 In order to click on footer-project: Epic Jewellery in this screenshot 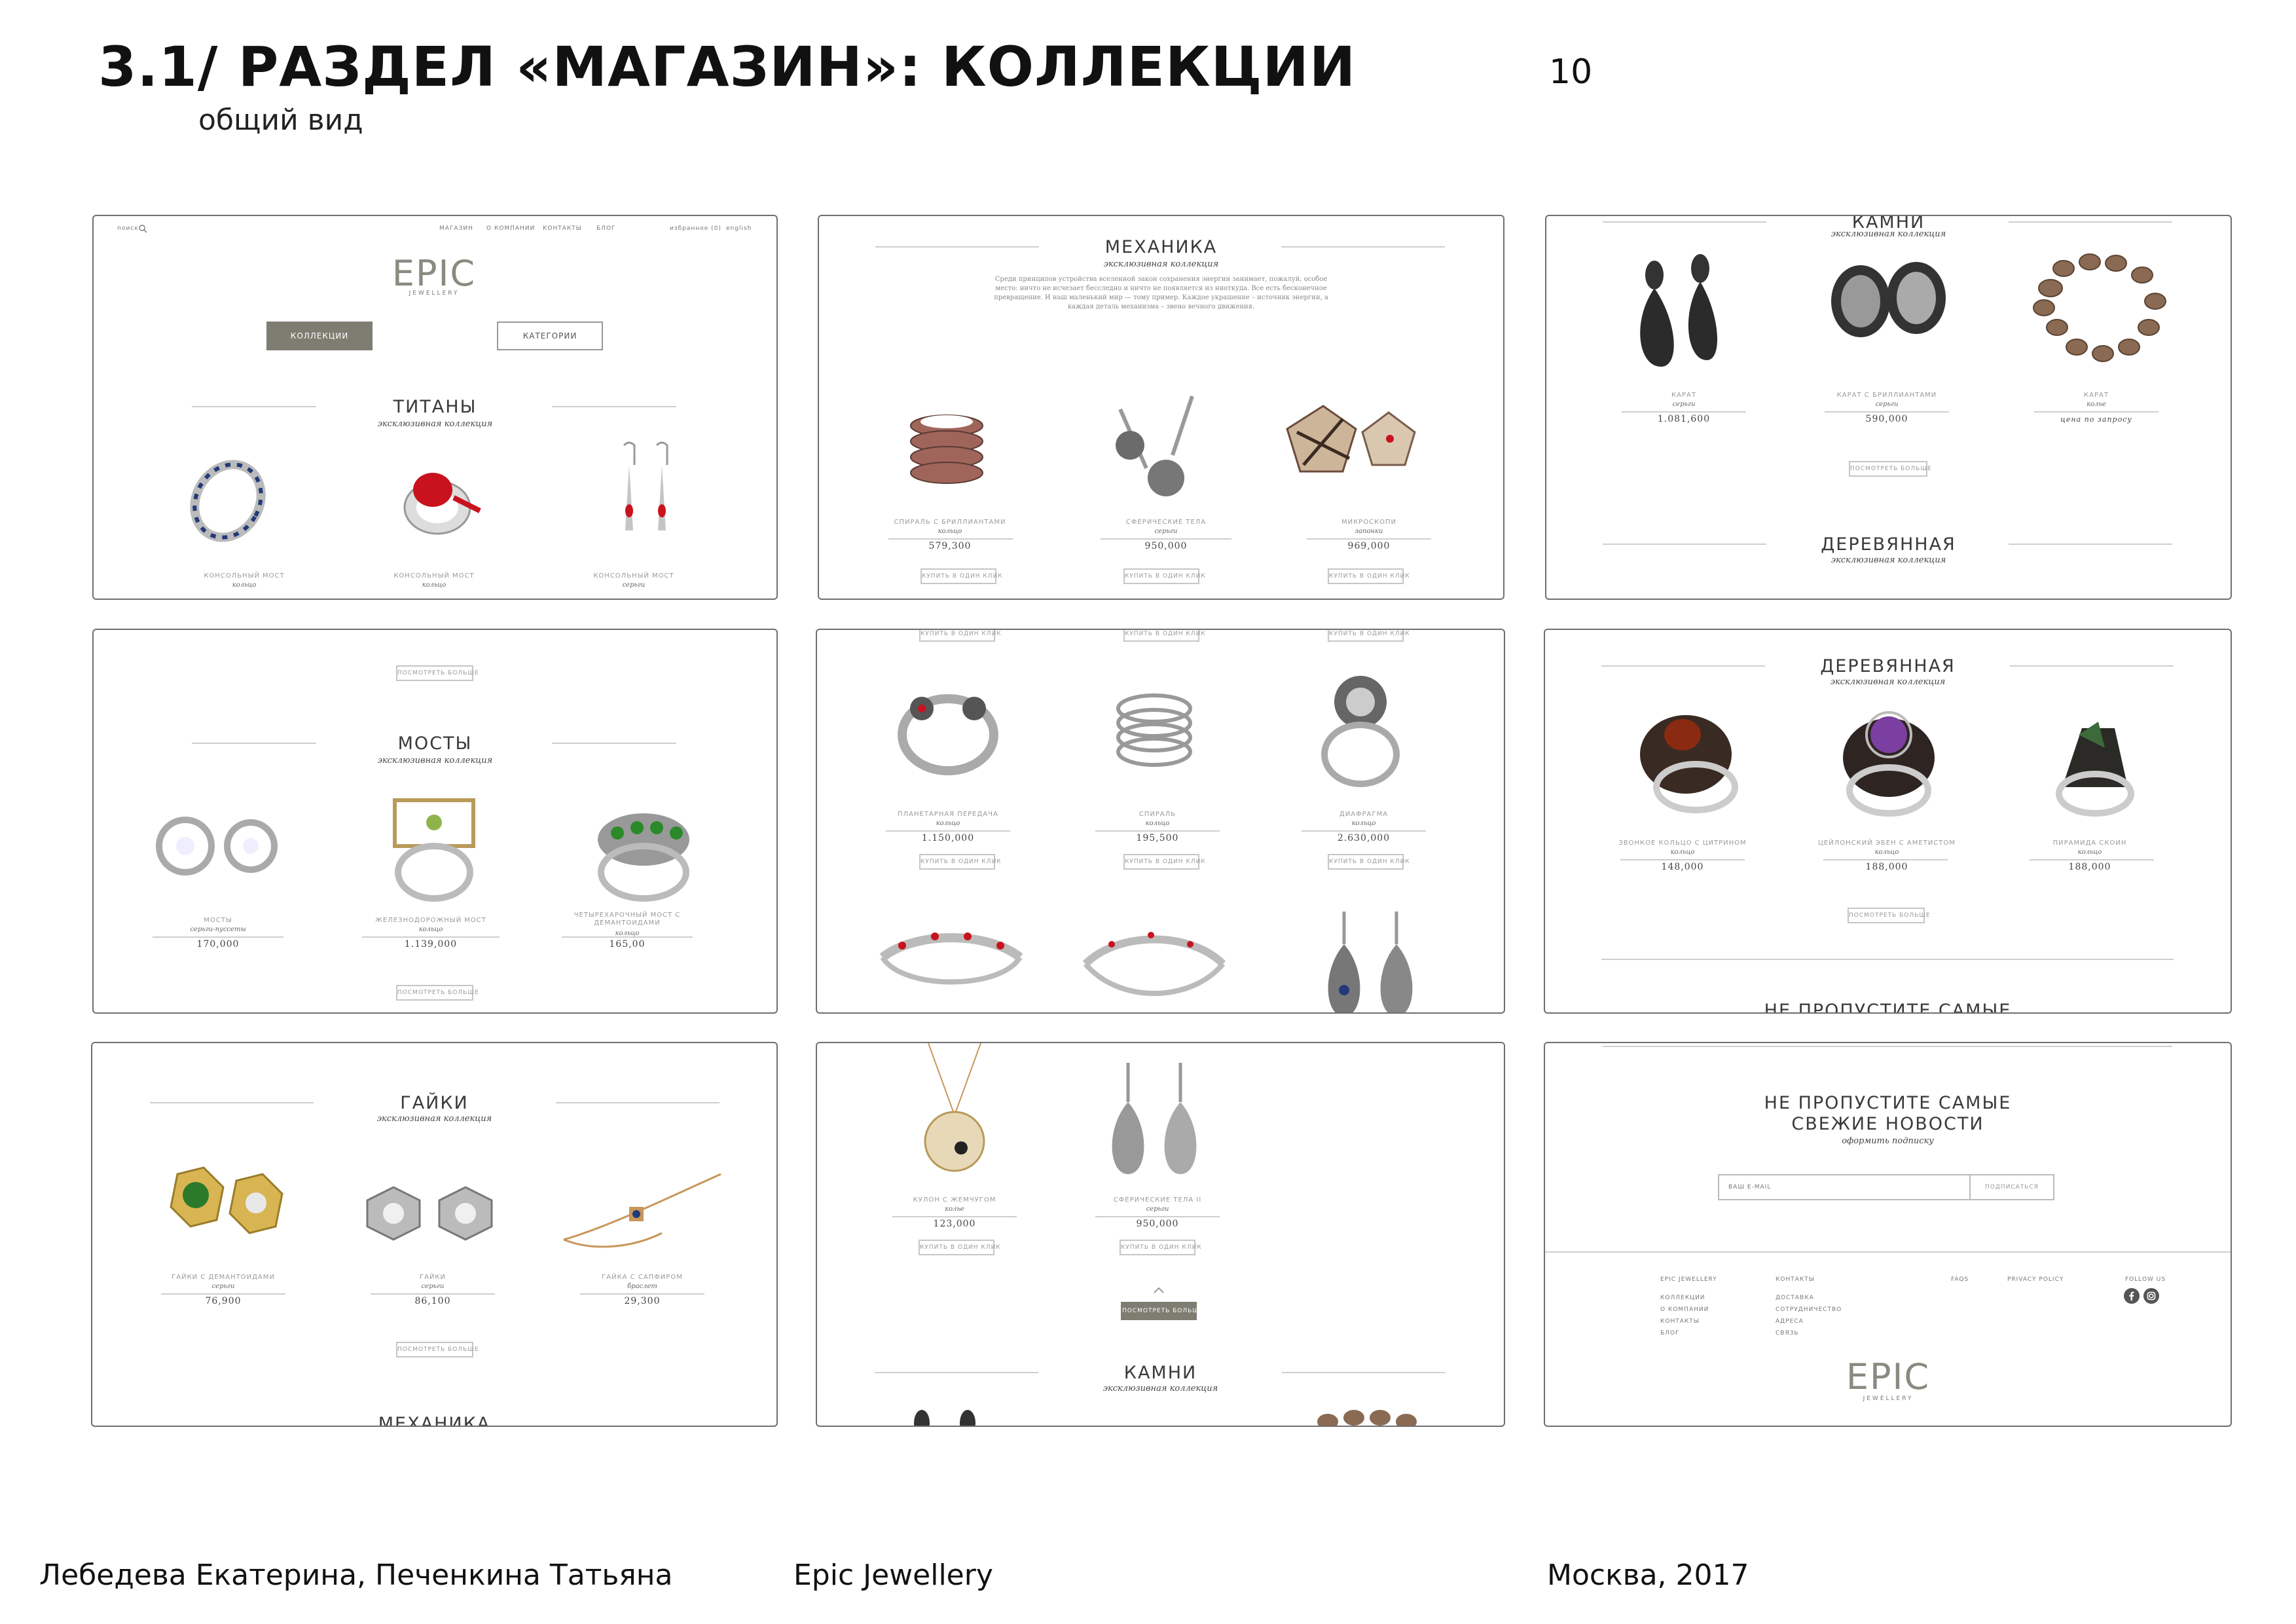, I will do `click(893, 1575)`.